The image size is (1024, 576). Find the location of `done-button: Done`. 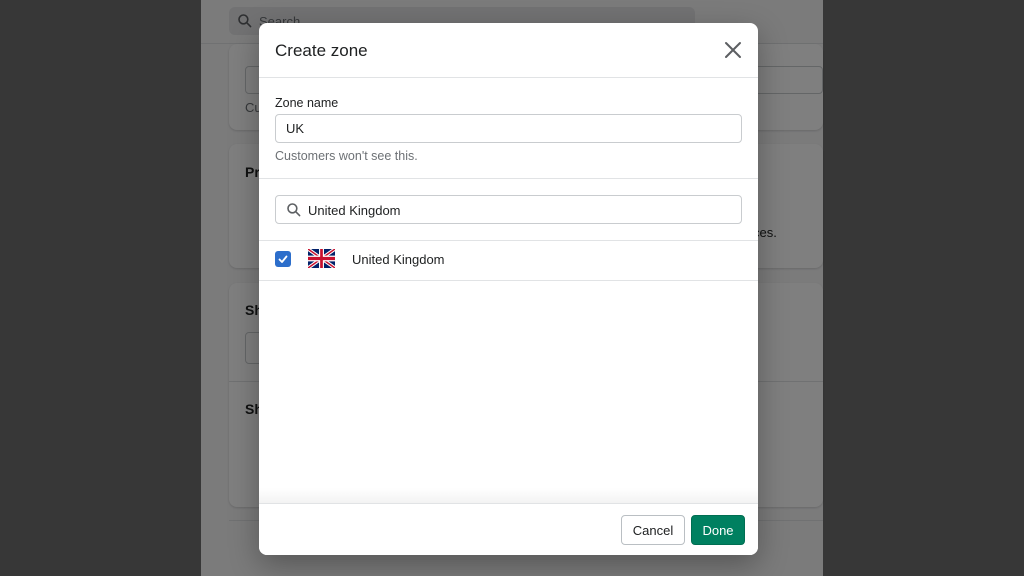

done-button: Done is located at coordinates (718, 530).